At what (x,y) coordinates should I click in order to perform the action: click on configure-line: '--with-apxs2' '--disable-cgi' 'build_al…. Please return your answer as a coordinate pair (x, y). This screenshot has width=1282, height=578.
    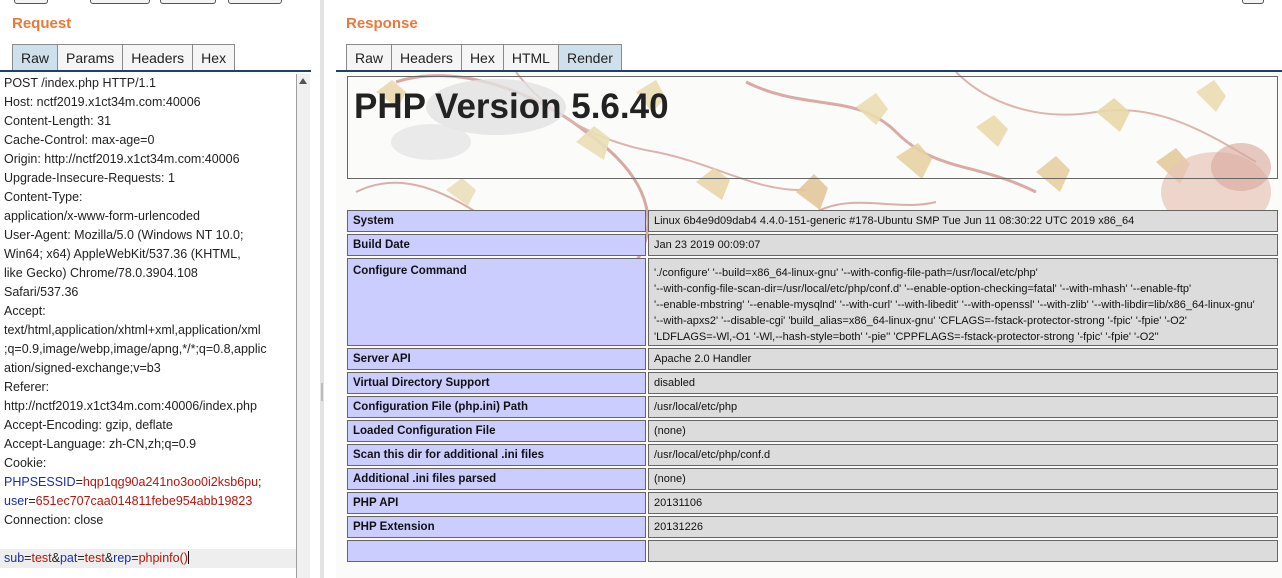
    Looking at the image, I should click on (920, 321).